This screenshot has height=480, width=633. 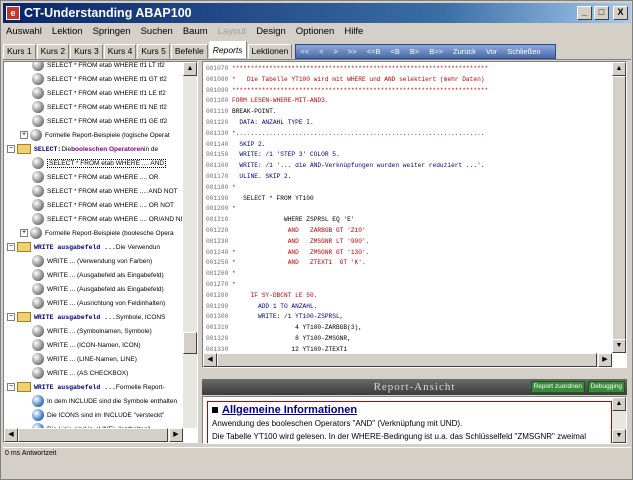 What do you see at coordinates (304, 51) in the screenshot?
I see `nav-first: <<` at bounding box center [304, 51].